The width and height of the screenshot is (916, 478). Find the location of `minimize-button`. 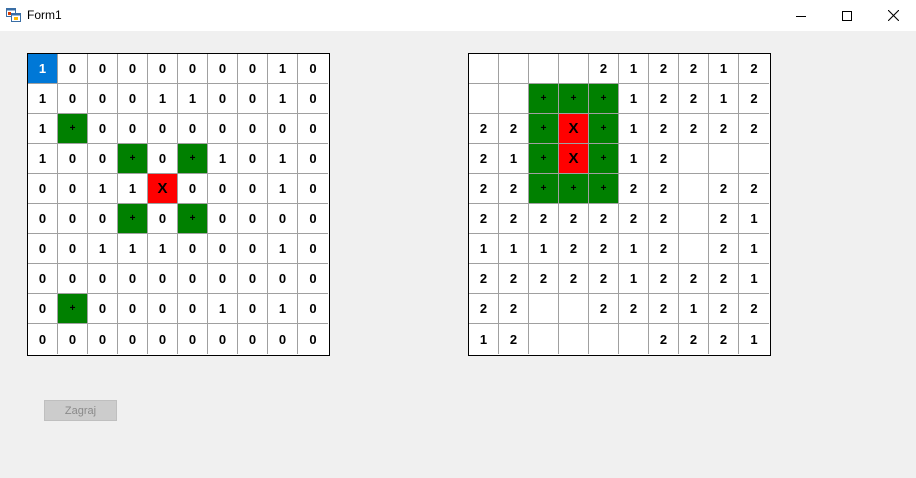

minimize-button is located at coordinates (801, 15).